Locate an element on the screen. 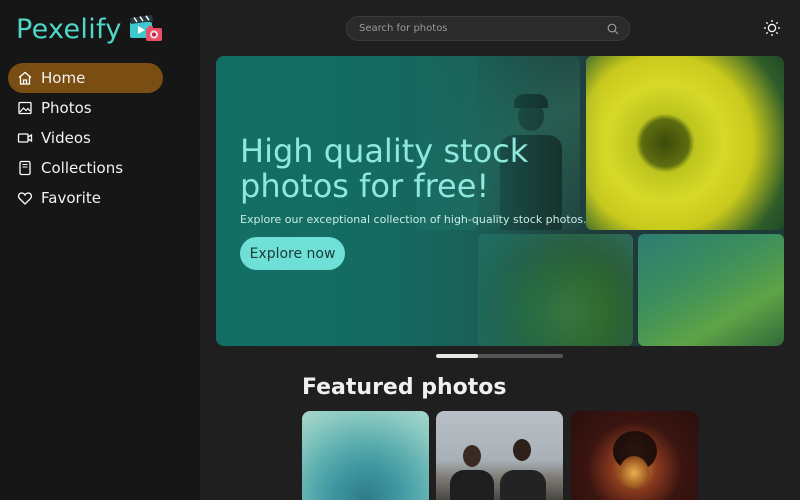 Image resolution: width=800 pixels, height=500 pixels. search-icon is located at coordinates (613, 29).